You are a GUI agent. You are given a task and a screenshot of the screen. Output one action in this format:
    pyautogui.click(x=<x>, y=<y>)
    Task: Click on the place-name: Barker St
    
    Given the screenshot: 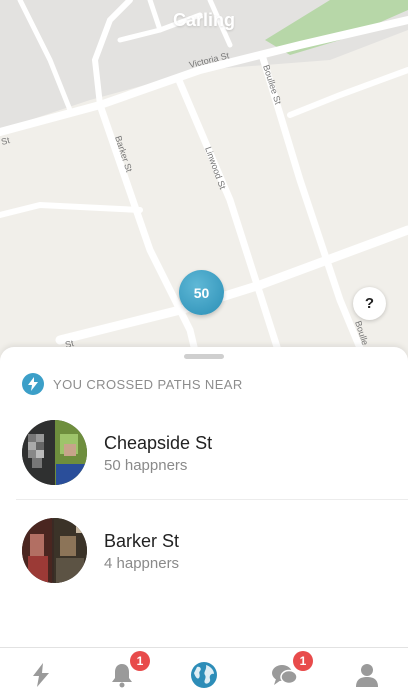 What is the action you would take?
    pyautogui.click(x=142, y=541)
    